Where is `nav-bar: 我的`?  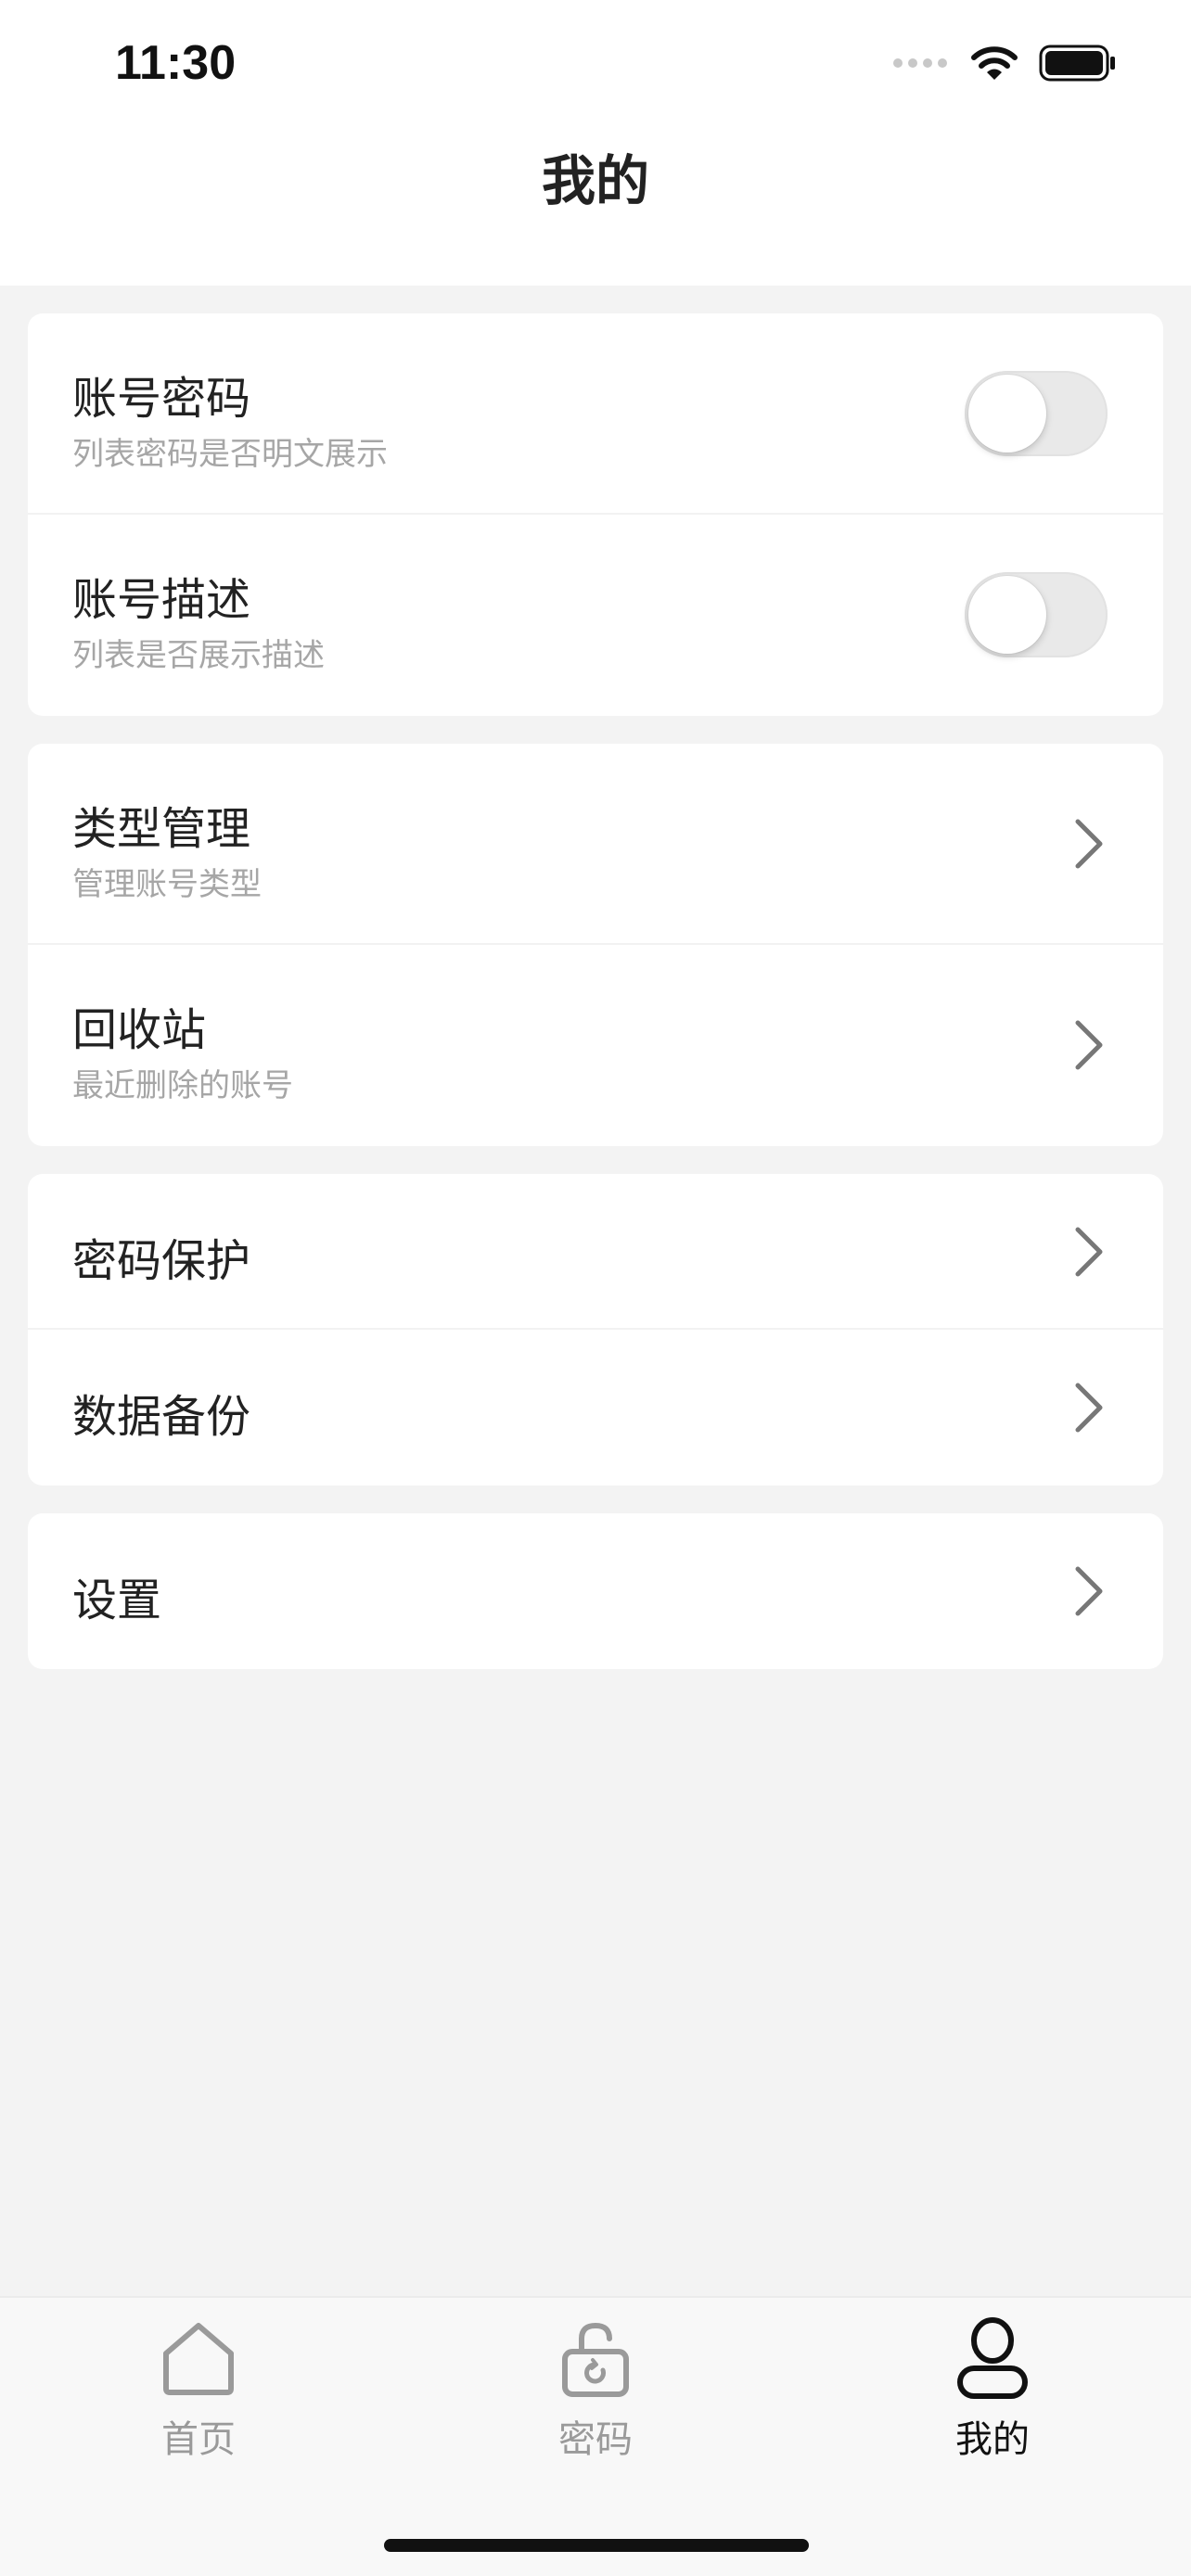 nav-bar: 我的 is located at coordinates (595, 212).